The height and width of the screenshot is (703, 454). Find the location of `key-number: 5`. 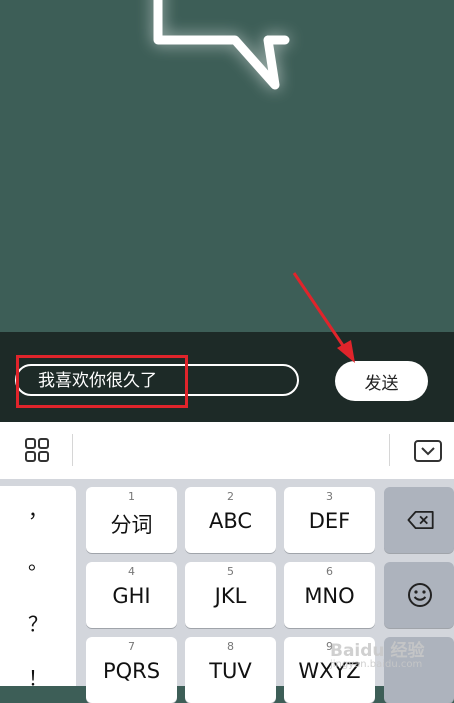

key-number: 5 is located at coordinates (230, 571).